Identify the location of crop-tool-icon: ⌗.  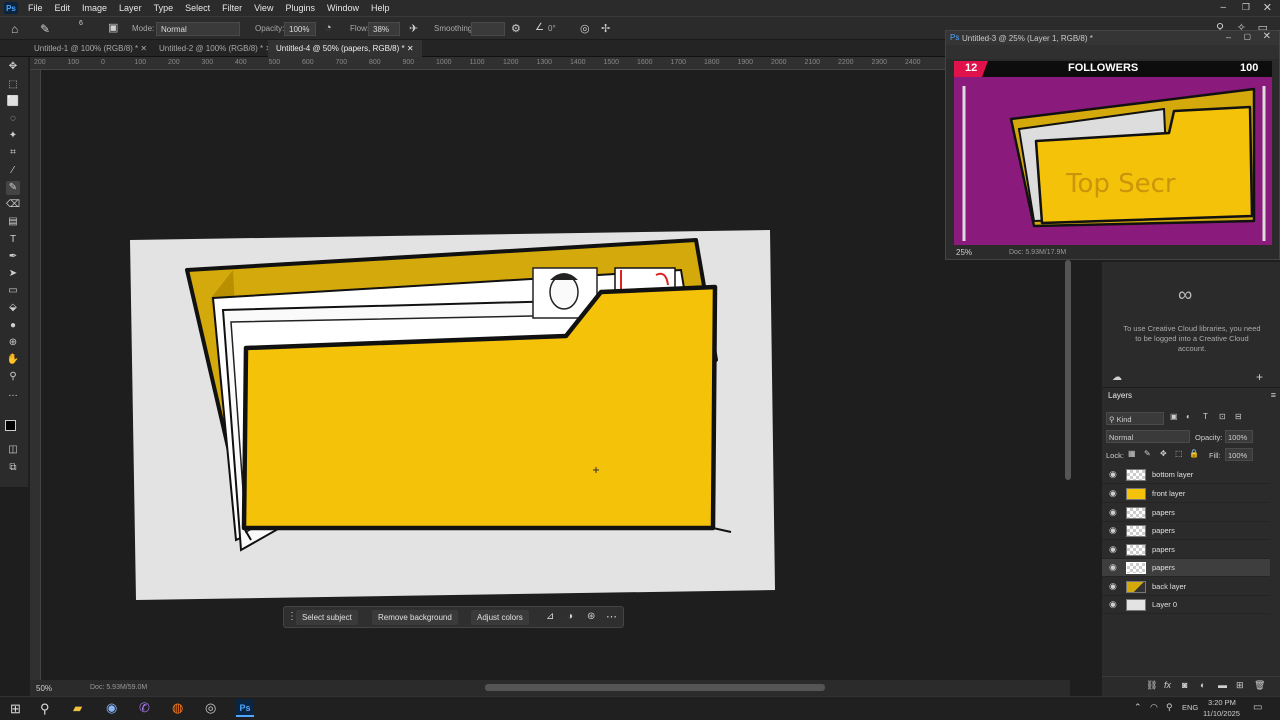
(13, 153).